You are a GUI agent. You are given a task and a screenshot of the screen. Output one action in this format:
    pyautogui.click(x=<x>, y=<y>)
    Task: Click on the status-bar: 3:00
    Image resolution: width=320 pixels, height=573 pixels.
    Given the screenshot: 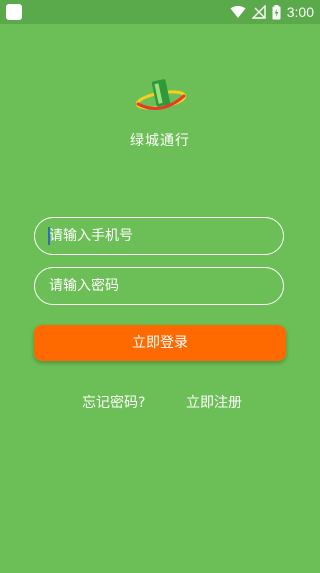 What is the action you would take?
    pyautogui.click(x=160, y=12)
    